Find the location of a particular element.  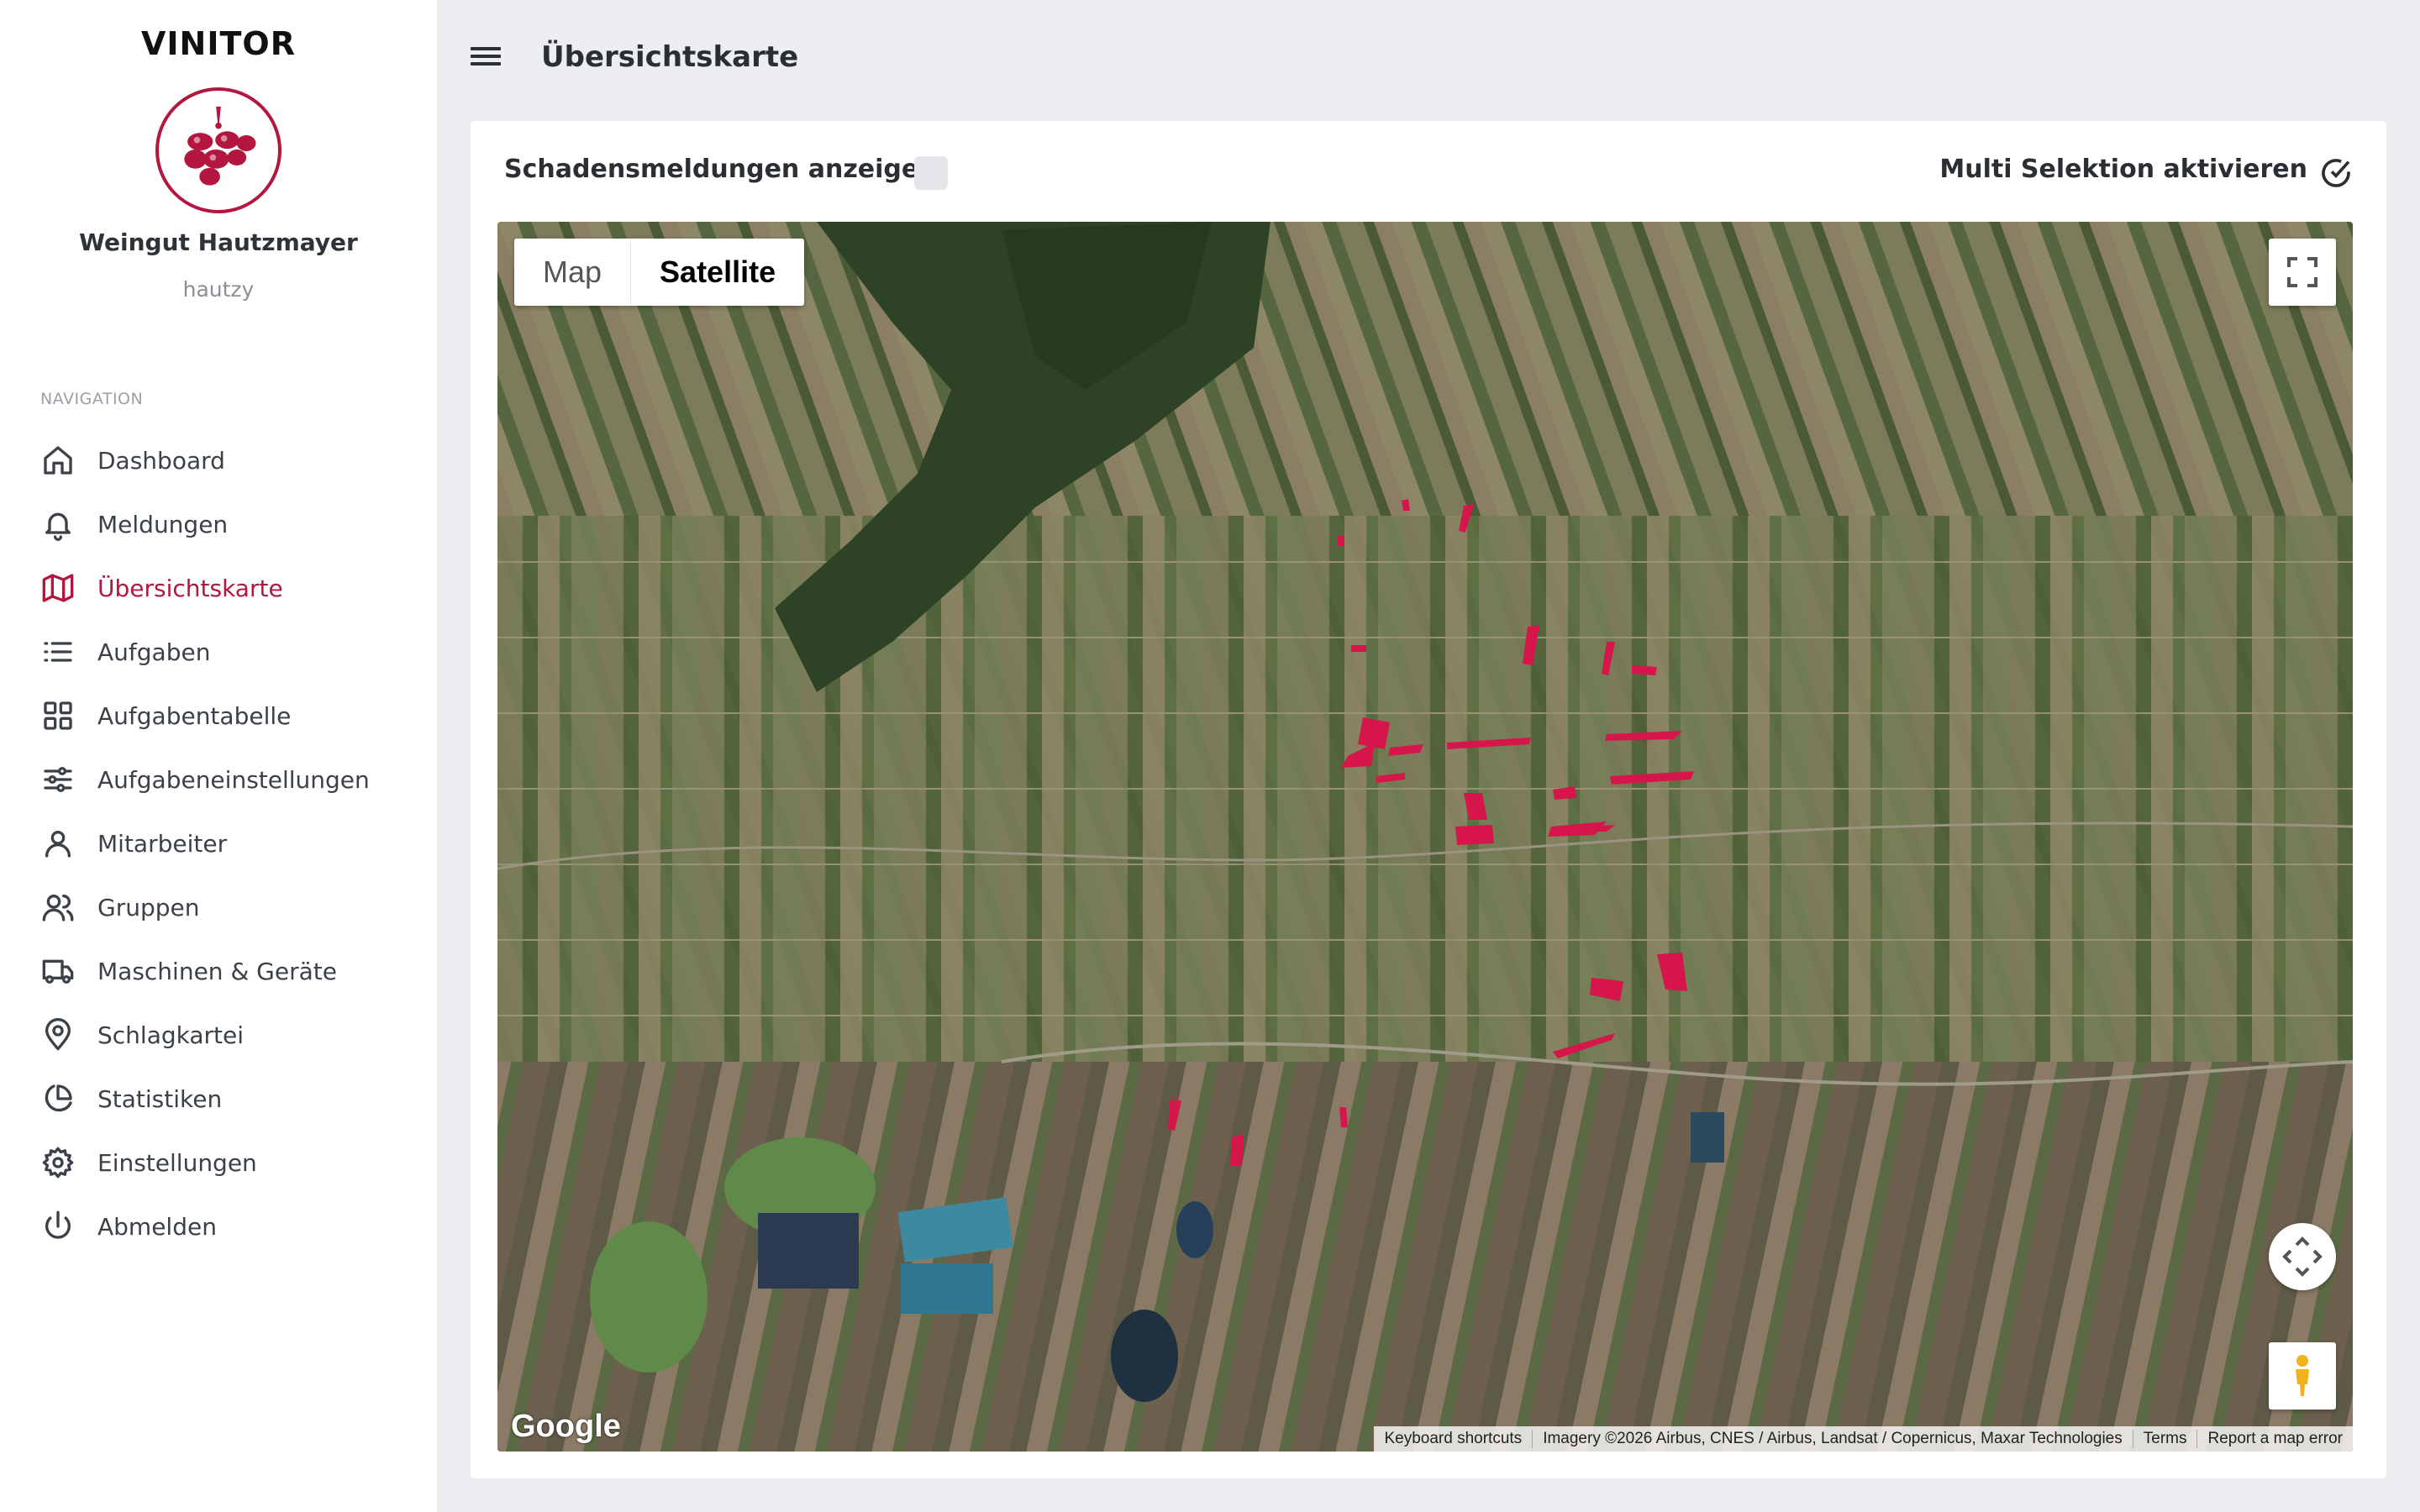

sidebar-item-einstellungen: Einstellungen is located at coordinates (218, 1162).